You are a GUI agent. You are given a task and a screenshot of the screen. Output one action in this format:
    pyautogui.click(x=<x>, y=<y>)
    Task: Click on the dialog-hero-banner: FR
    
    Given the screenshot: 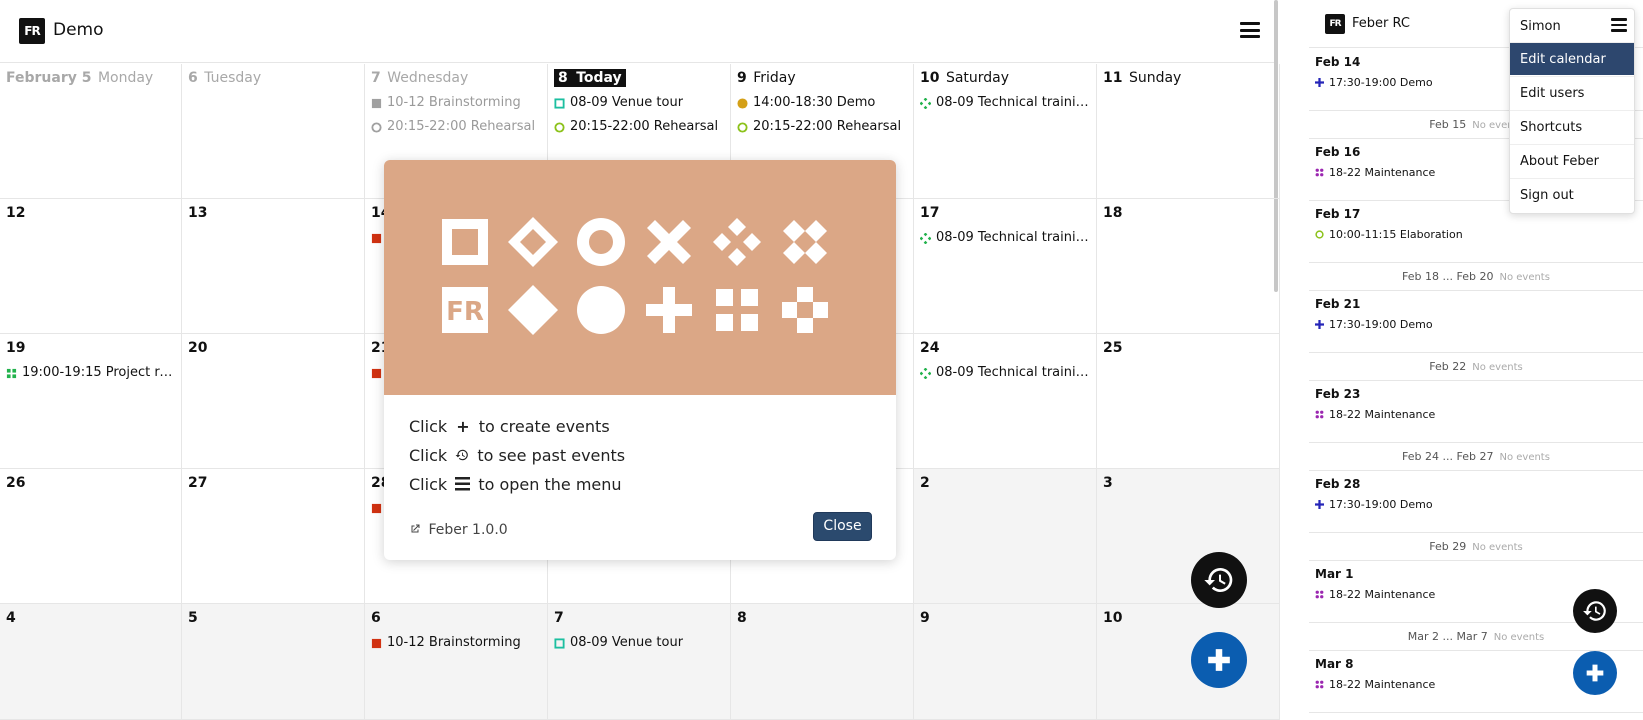 What is the action you would take?
    pyautogui.click(x=640, y=277)
    